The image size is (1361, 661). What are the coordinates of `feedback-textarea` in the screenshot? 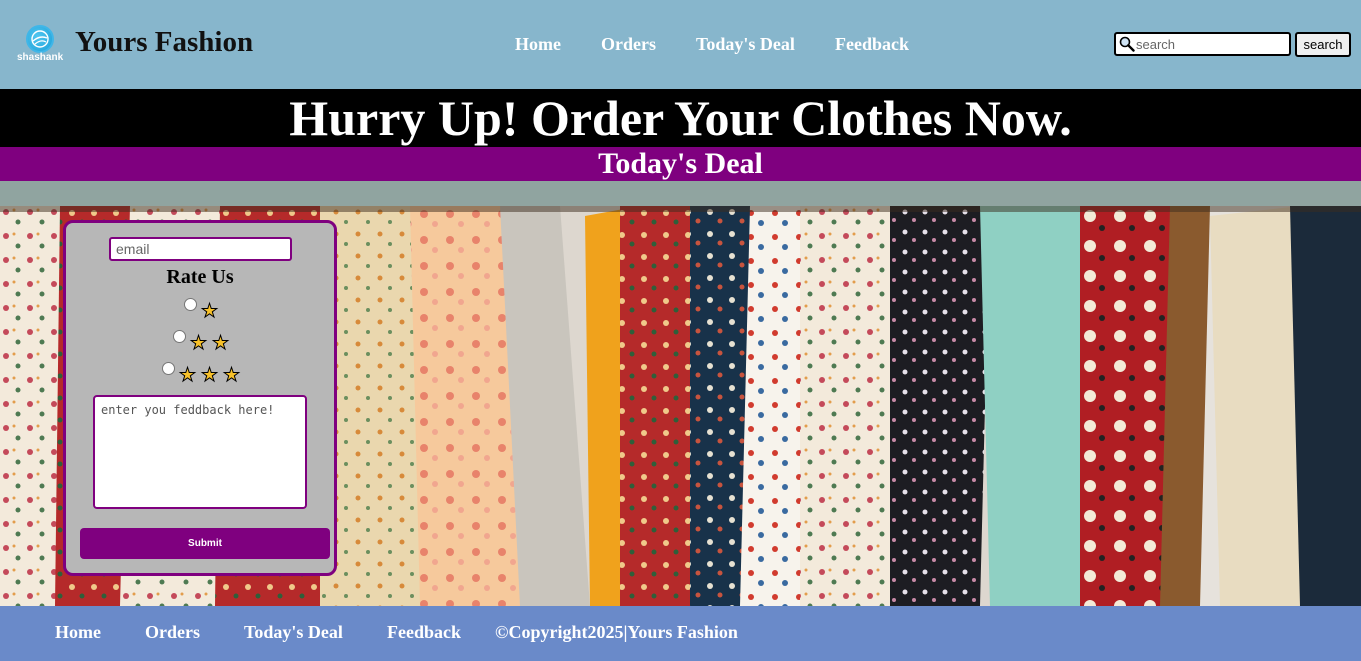 It's located at (200, 452).